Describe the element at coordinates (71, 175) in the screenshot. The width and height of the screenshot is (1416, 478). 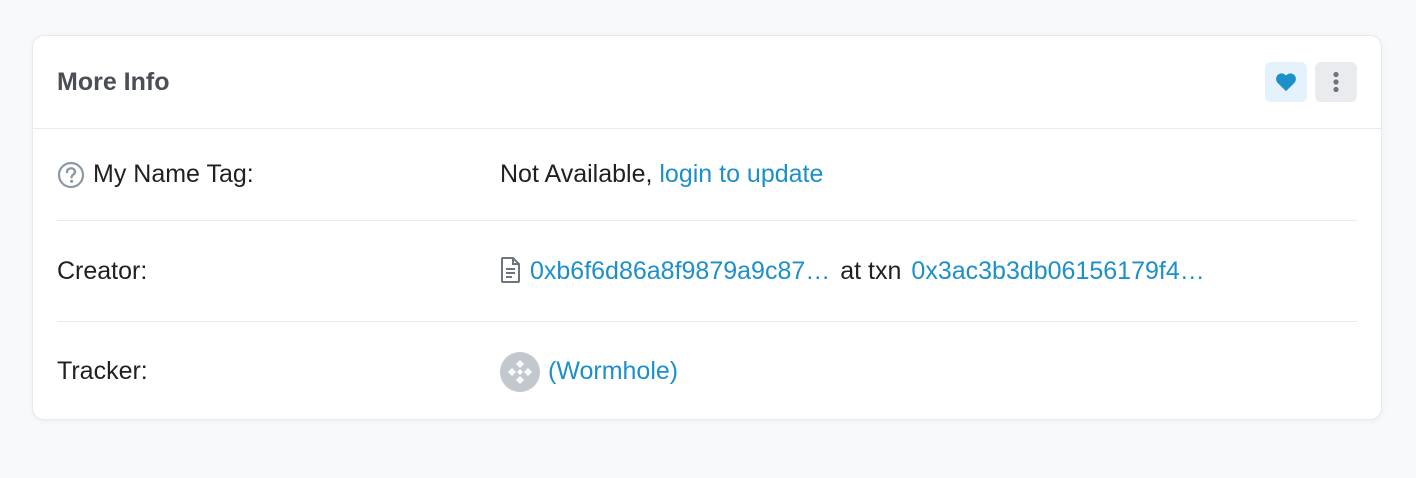
I see `question-circle-icon` at that location.